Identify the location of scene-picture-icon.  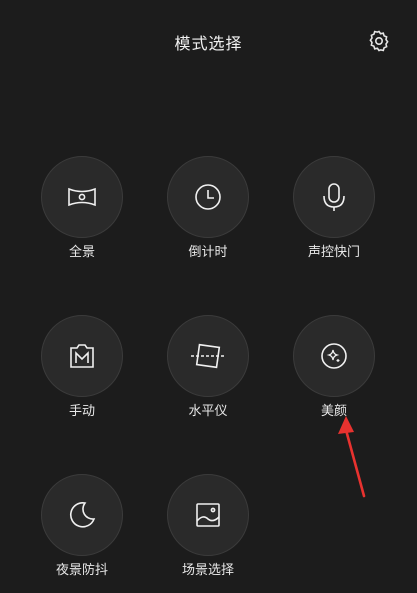
(208, 515).